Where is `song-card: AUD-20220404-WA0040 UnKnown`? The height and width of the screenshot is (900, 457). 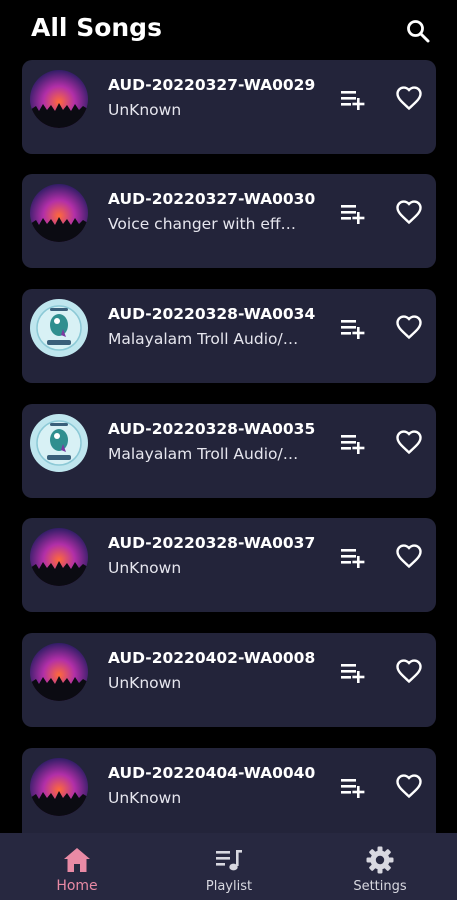 song-card: AUD-20220404-WA0040 UnKnown is located at coordinates (229, 790).